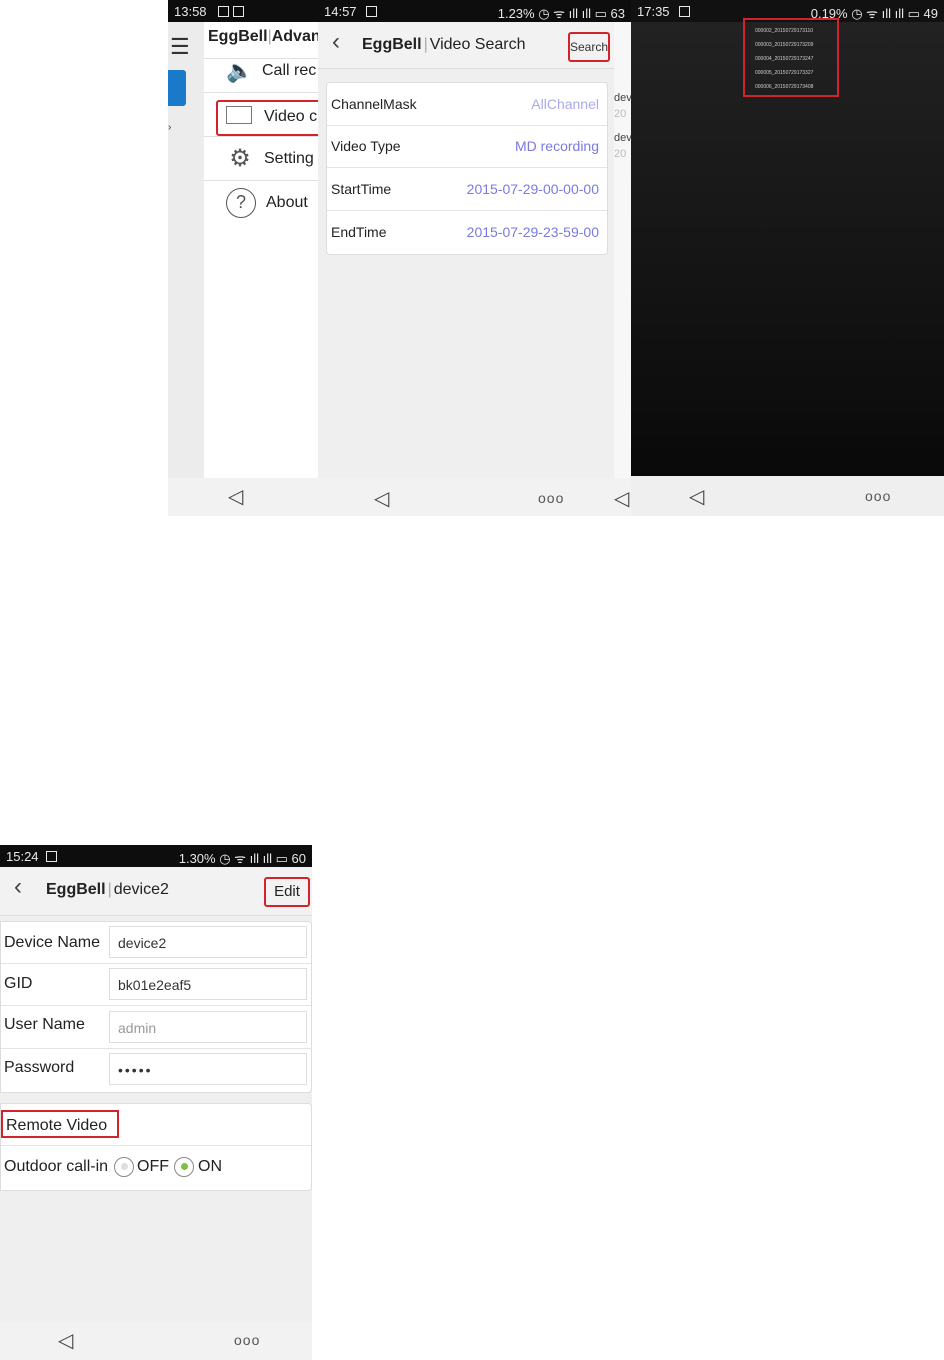 The image size is (944, 1360). Describe the element at coordinates (467, 104) in the screenshot. I see `form-row-channelmask: ChannelMask AllChannel` at that location.